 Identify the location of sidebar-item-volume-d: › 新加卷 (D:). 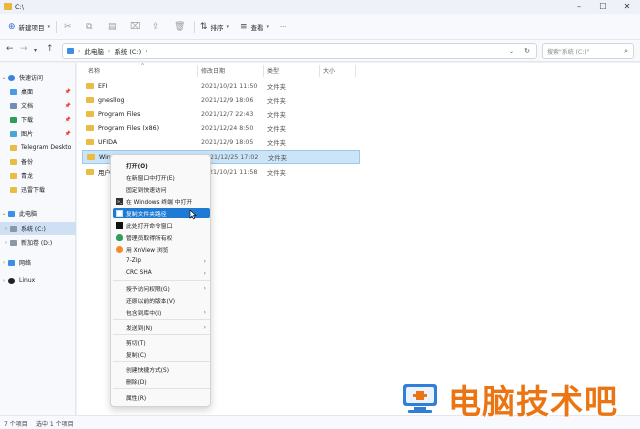
(38, 242).